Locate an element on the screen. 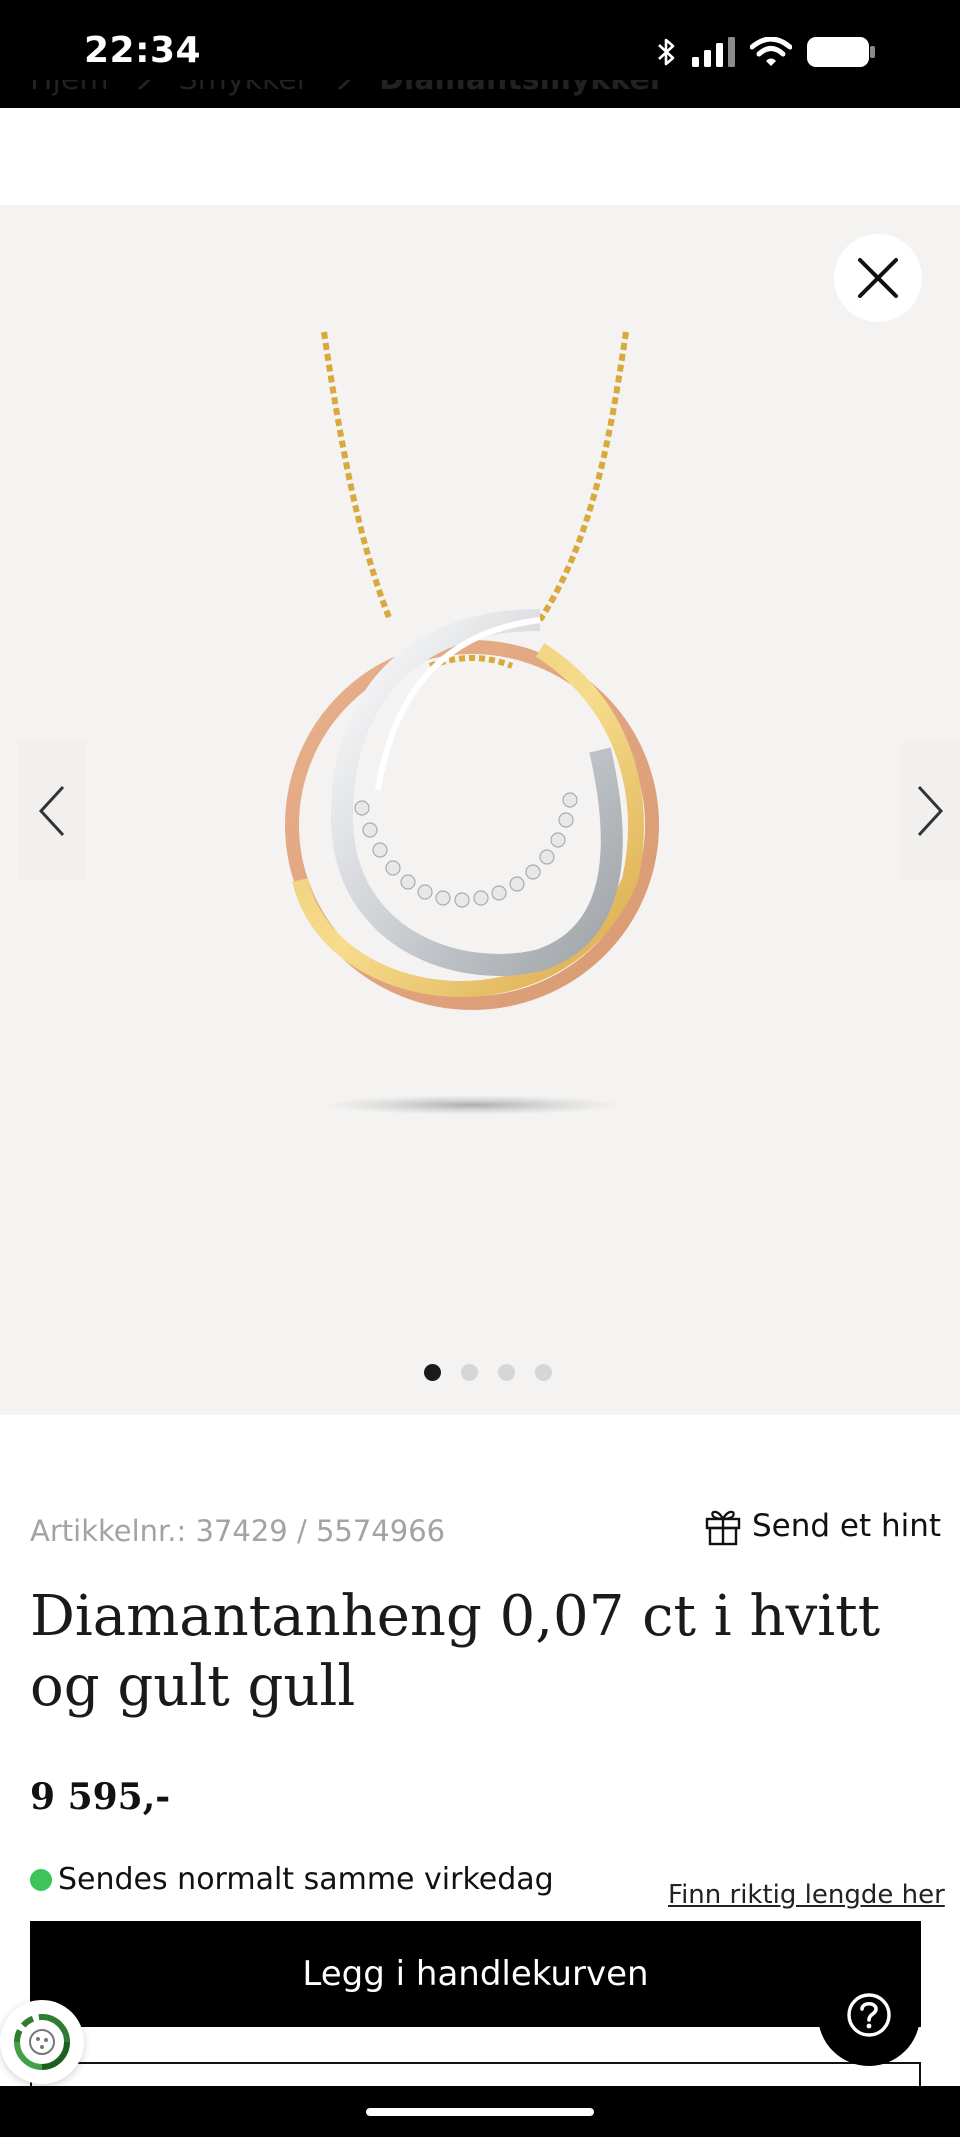 This screenshot has width=960, height=2137. gallery-next-button is located at coordinates (930, 811).